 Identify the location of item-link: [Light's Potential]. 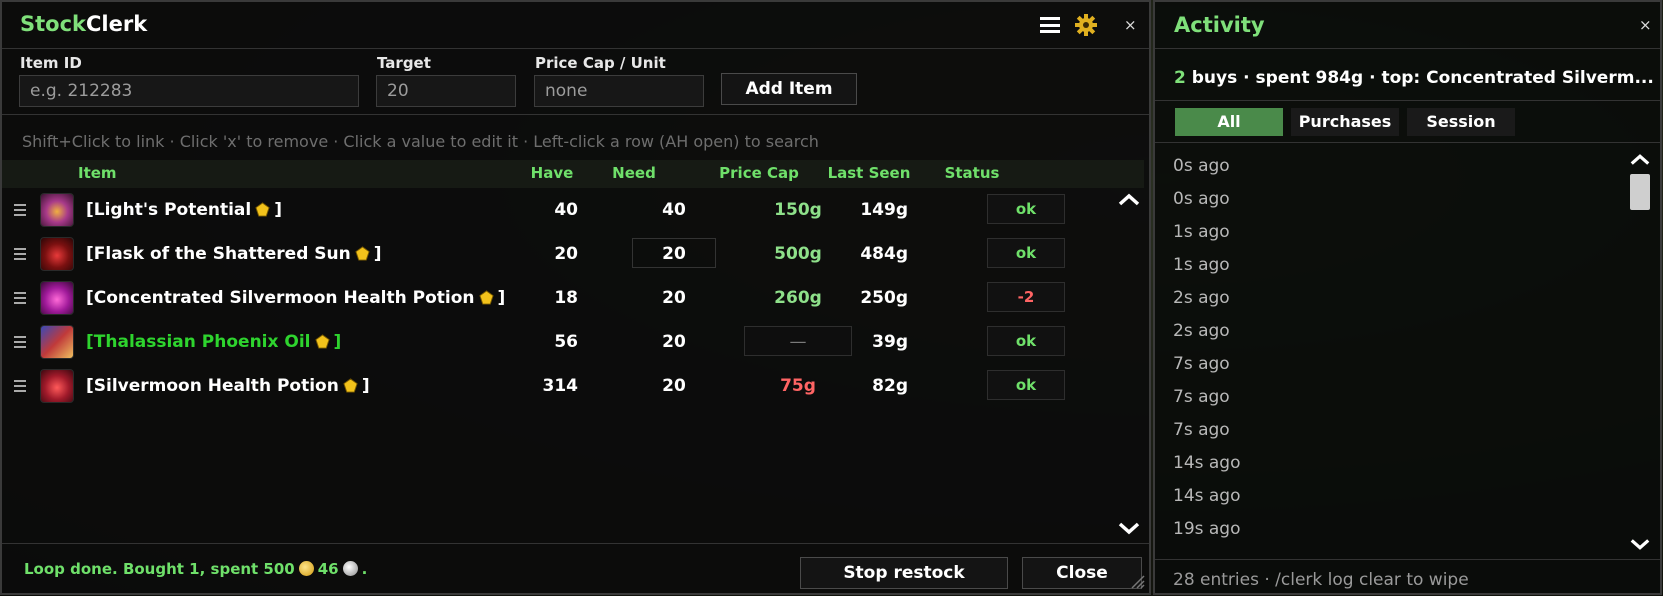
(184, 210).